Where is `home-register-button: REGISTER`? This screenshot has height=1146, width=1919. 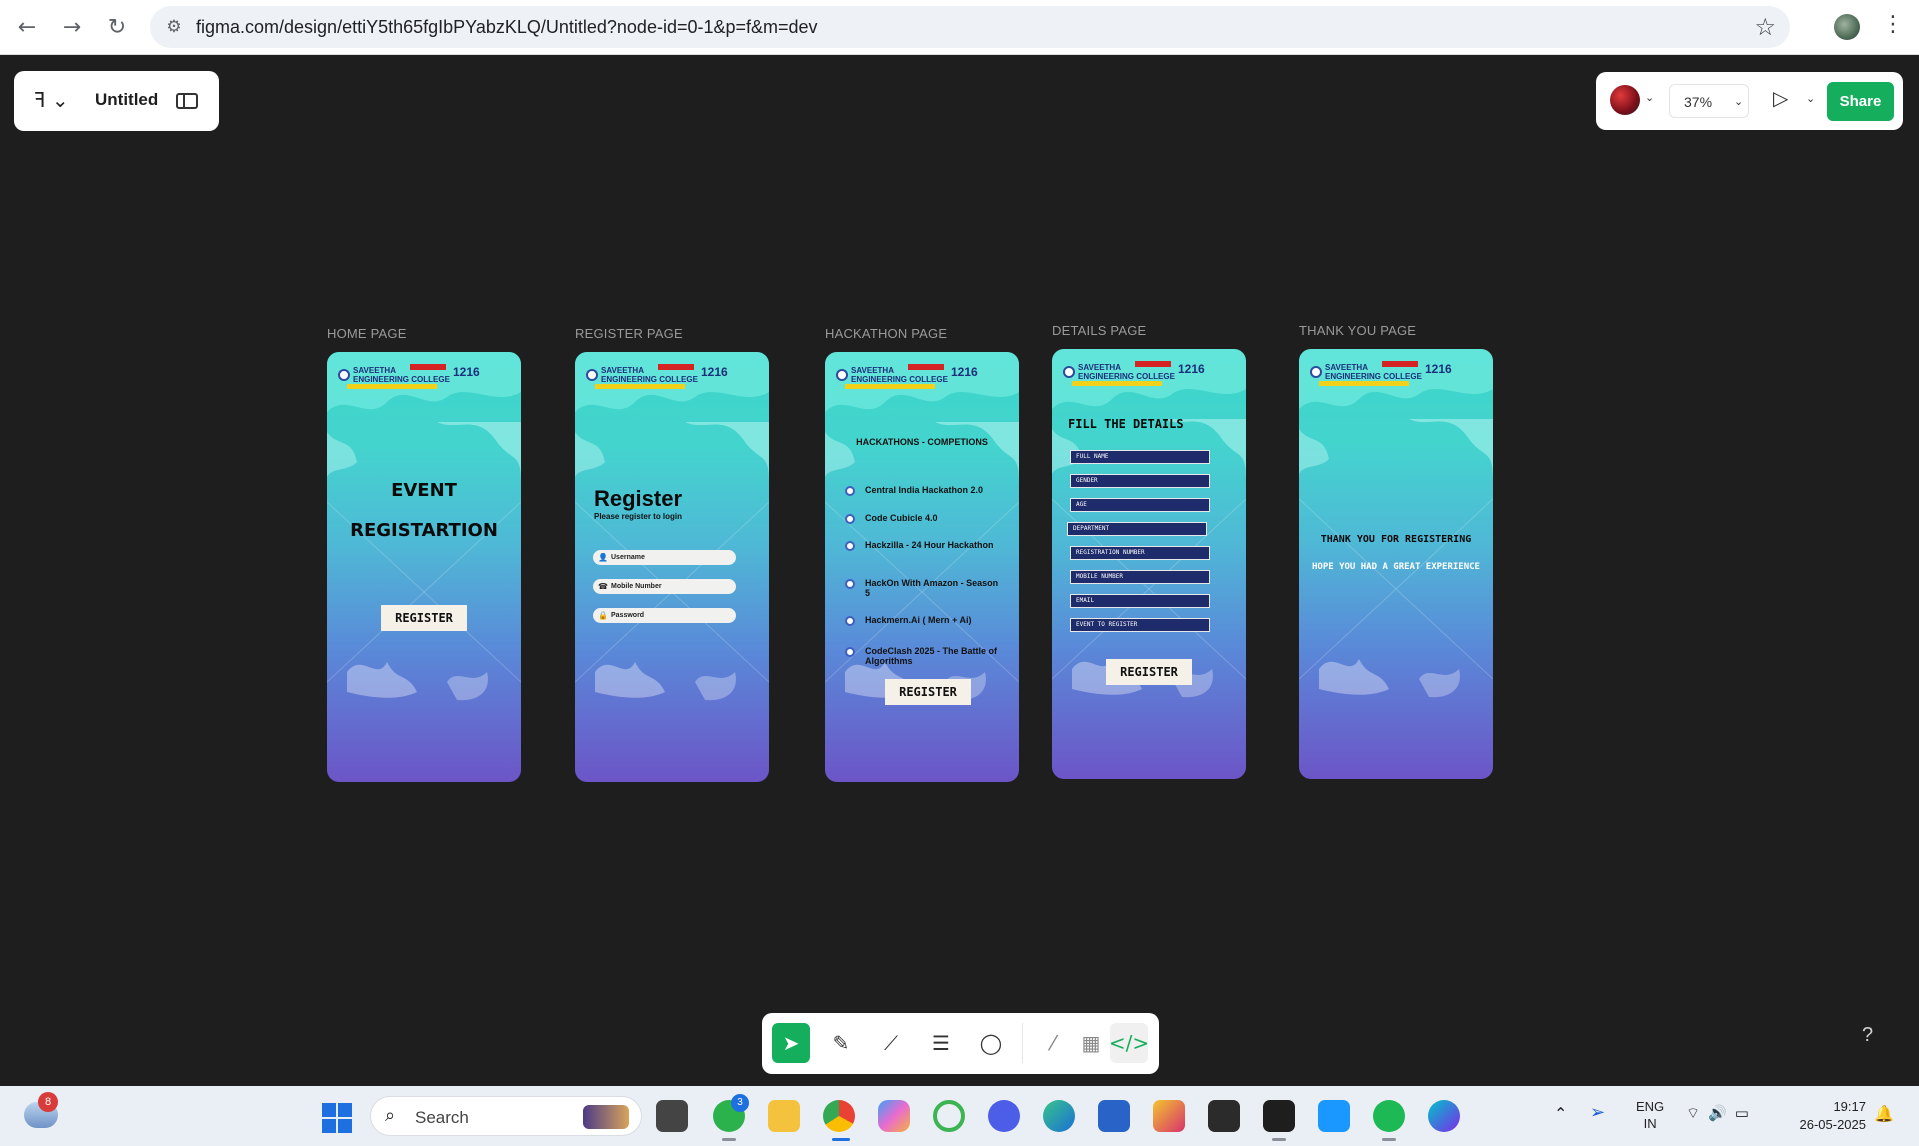
home-register-button: REGISTER is located at coordinates (424, 618).